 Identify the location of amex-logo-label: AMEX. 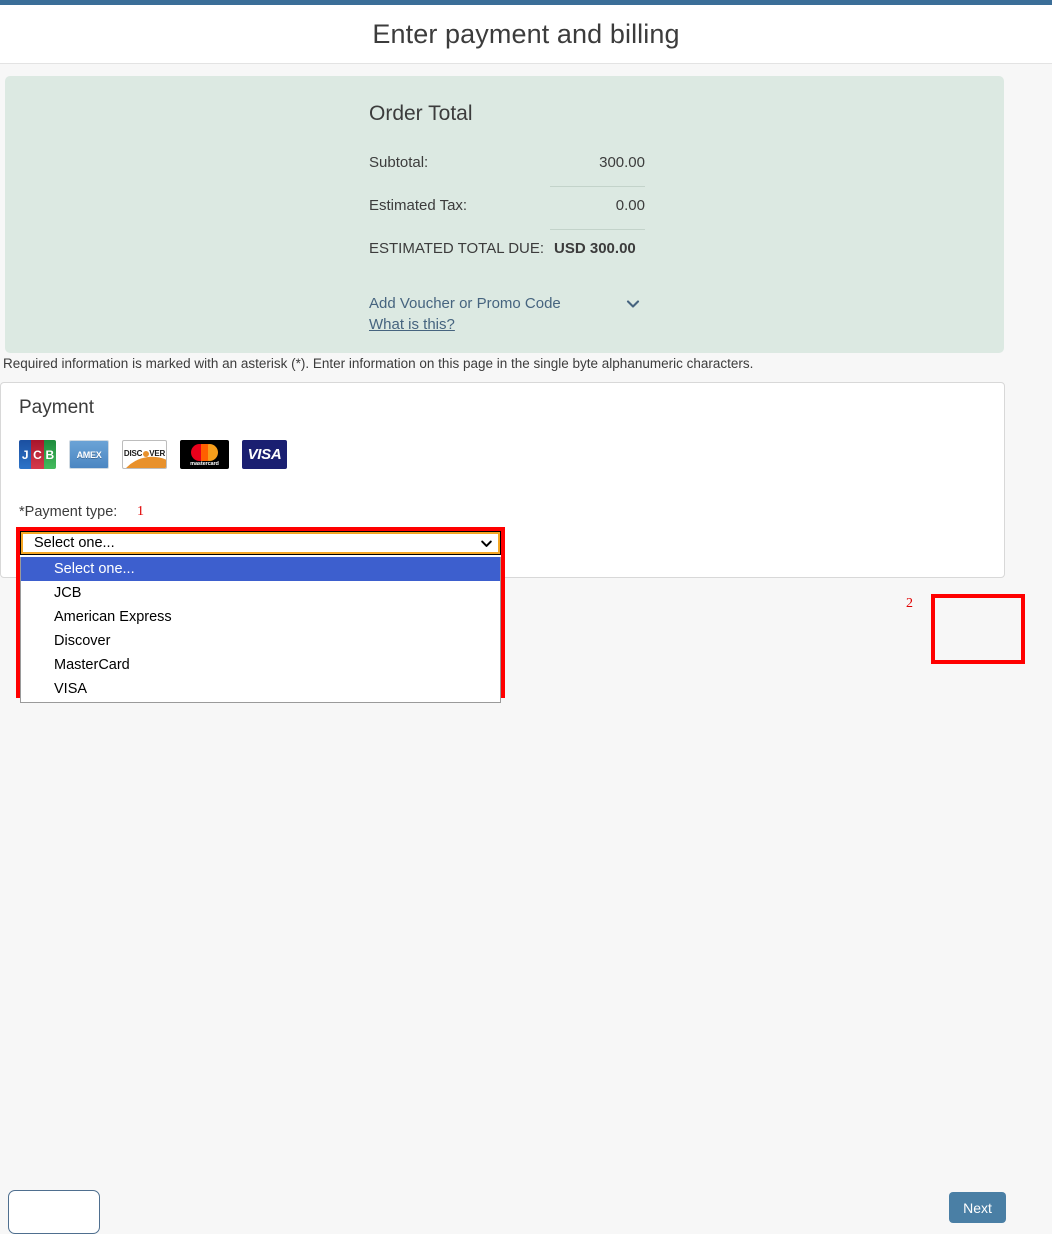
(89, 454).